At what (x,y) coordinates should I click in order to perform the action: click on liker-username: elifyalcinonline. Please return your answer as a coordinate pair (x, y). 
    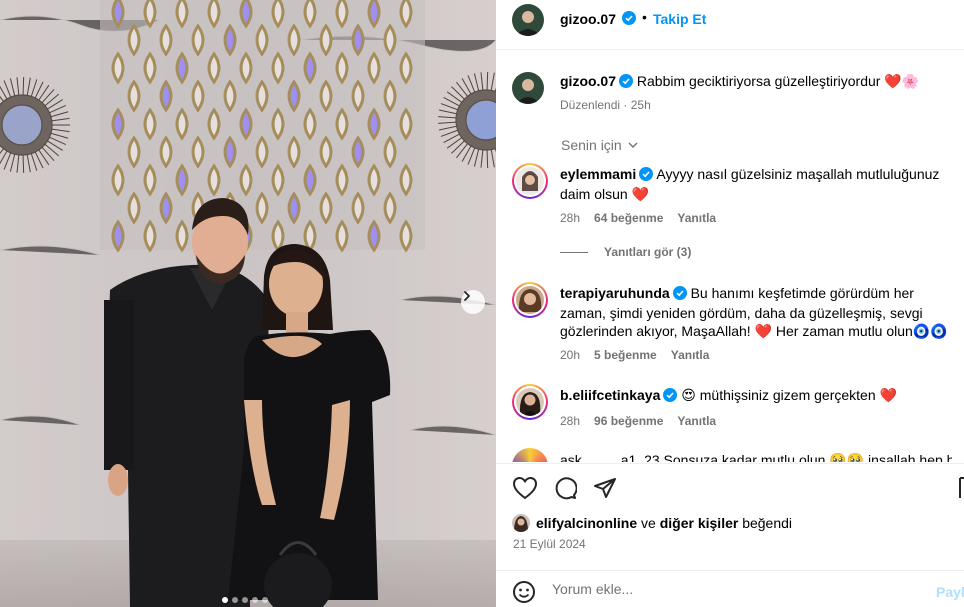
    Looking at the image, I should click on (586, 523).